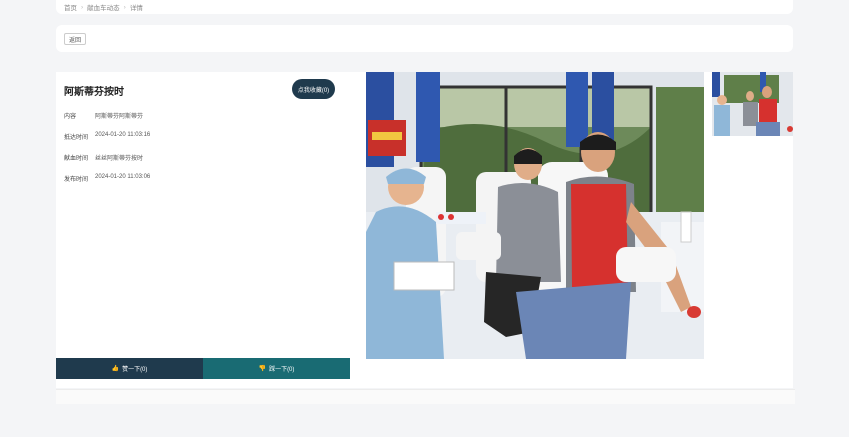 The width and height of the screenshot is (849, 437). What do you see at coordinates (313, 89) in the screenshot?
I see `favorite-button: 点我收藏(0)` at bounding box center [313, 89].